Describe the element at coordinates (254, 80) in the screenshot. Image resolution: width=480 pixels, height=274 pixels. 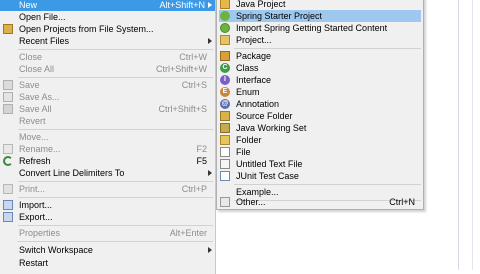
I see `menu-item-label: Interface` at that location.